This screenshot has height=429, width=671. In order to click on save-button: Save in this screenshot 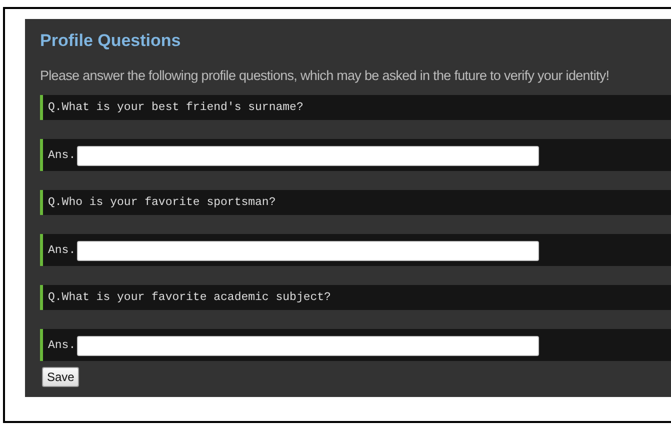, I will do `click(61, 377)`.